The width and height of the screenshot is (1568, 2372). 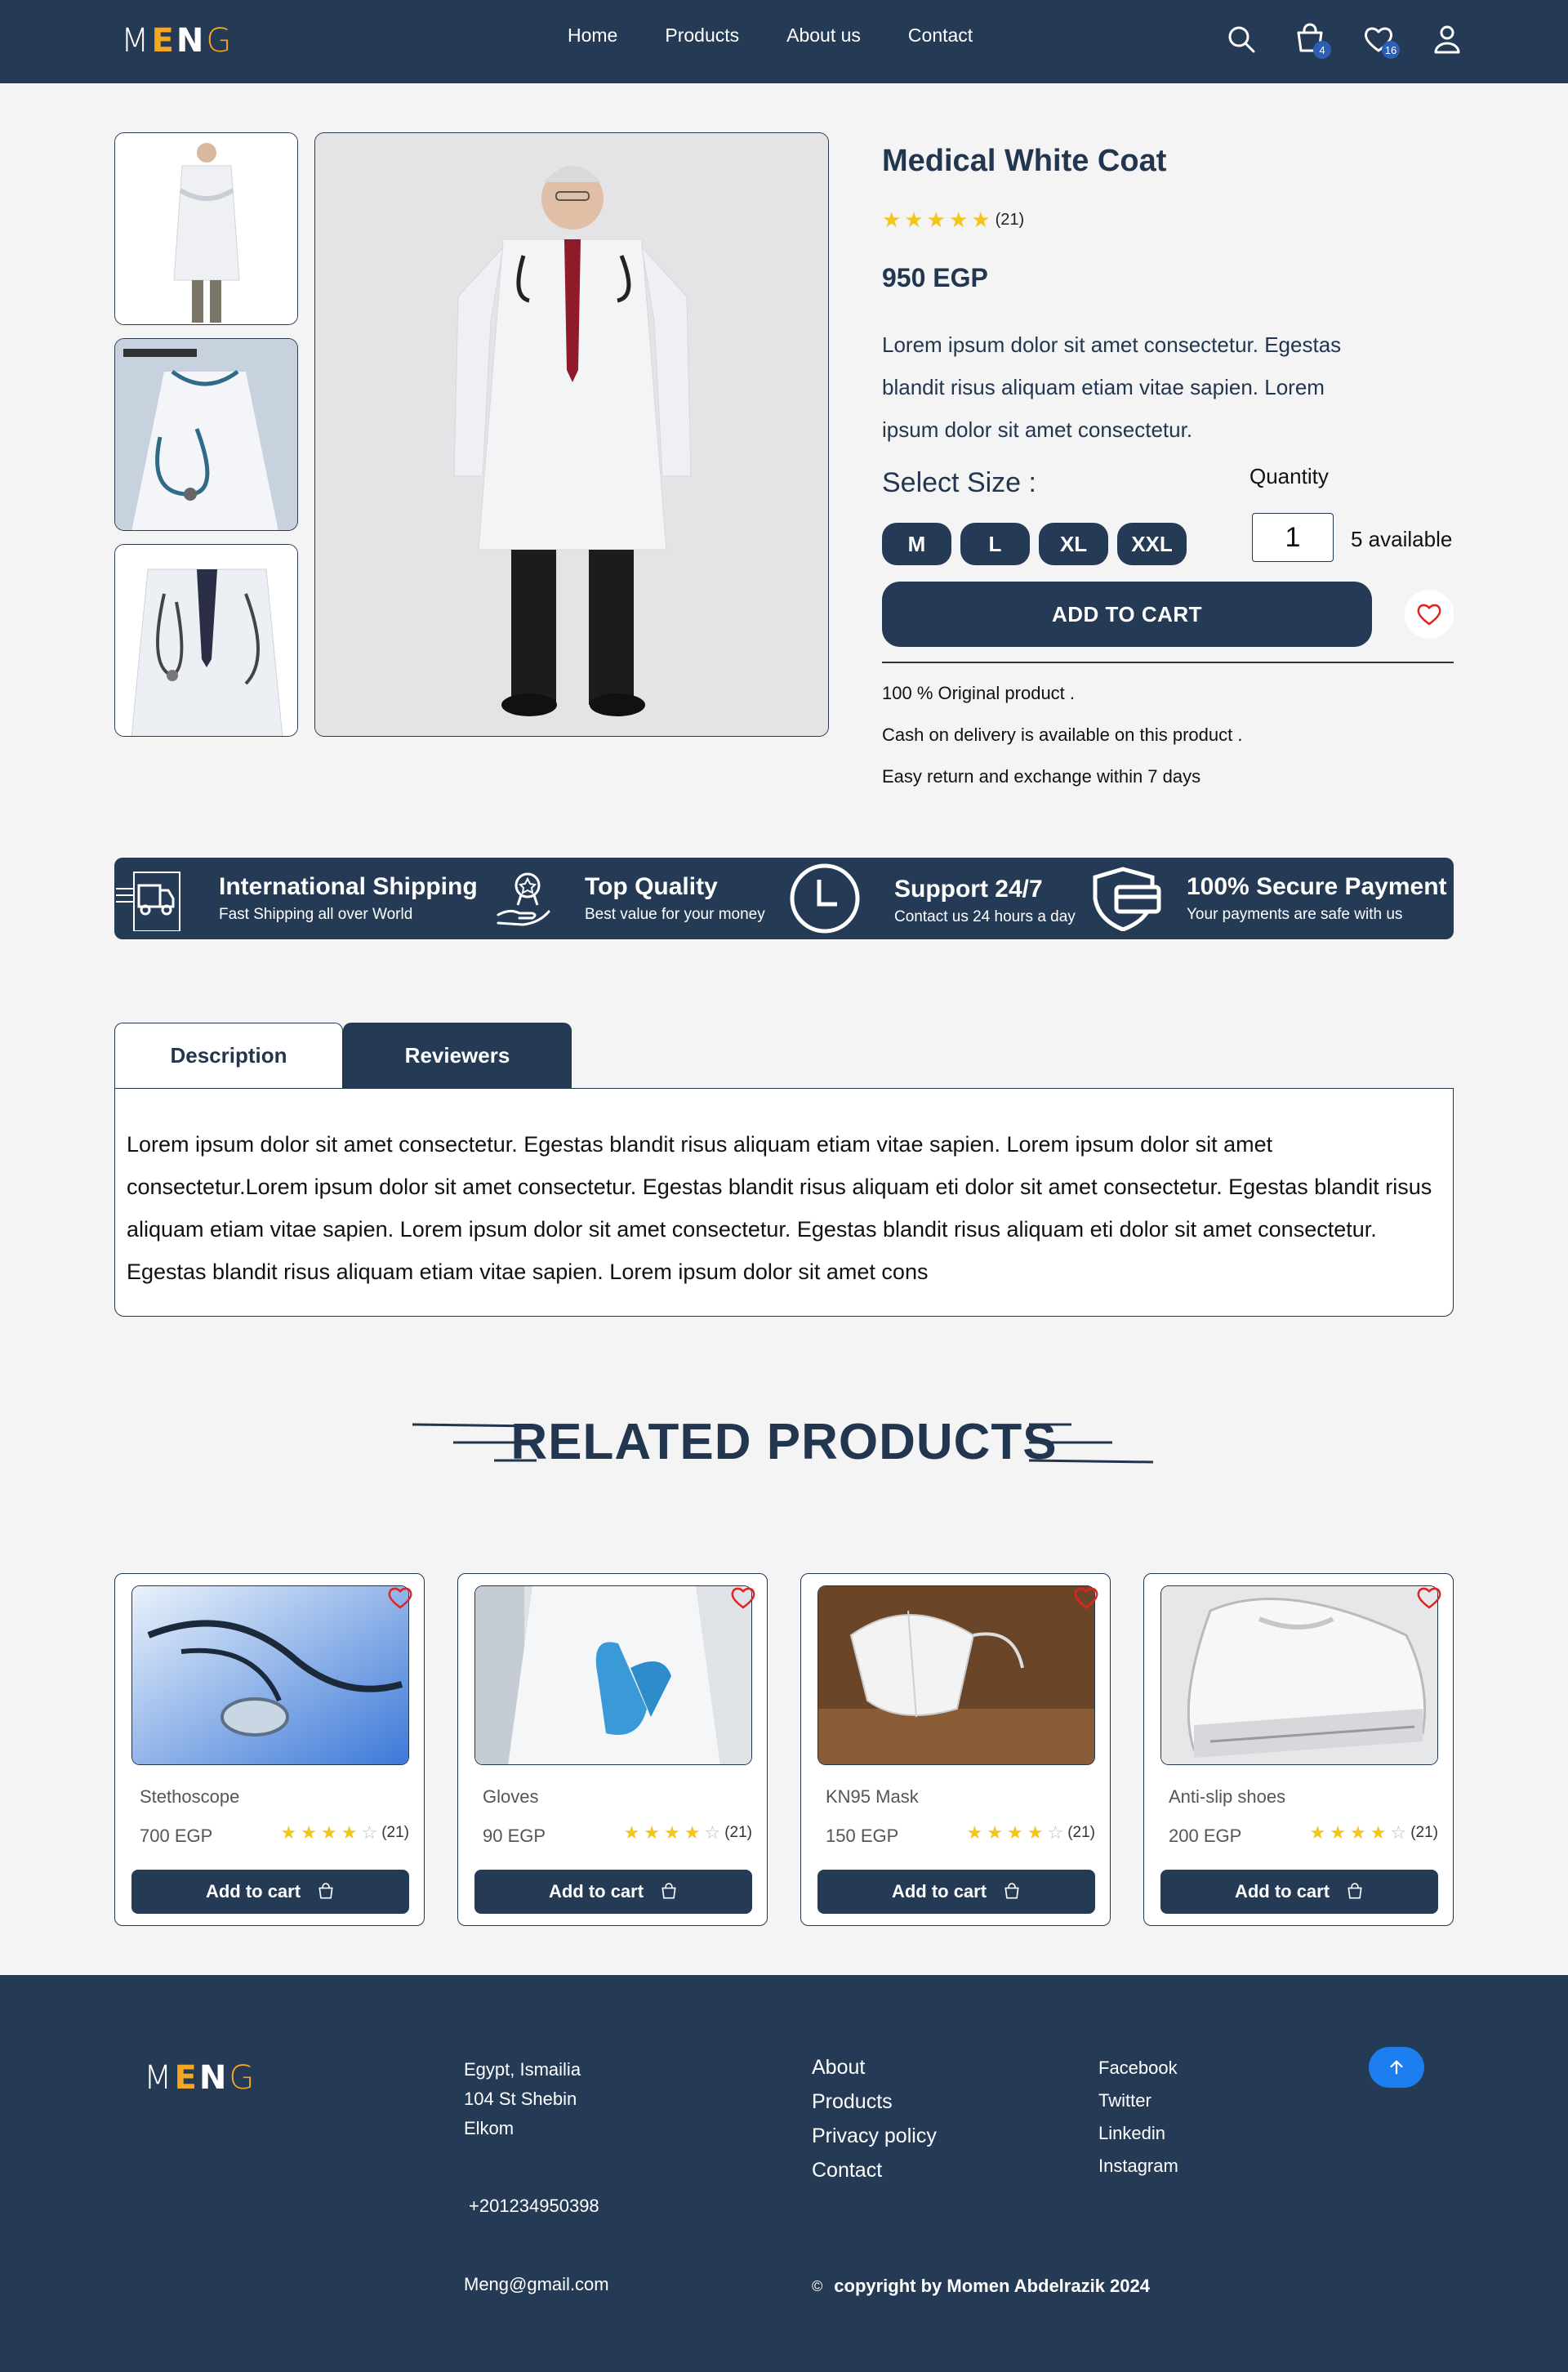 I want to click on doctor-coat-image, so click(x=571, y=434).